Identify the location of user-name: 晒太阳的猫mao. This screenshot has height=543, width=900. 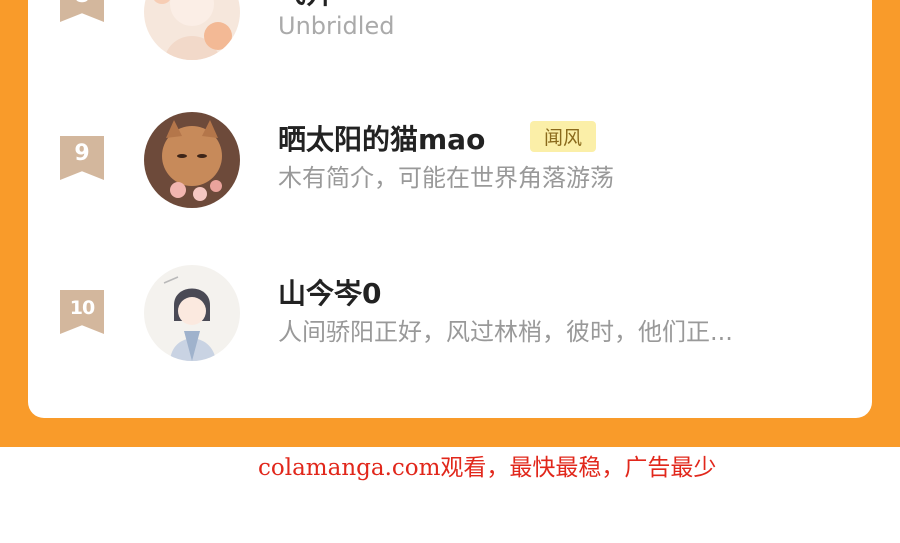
(381, 138).